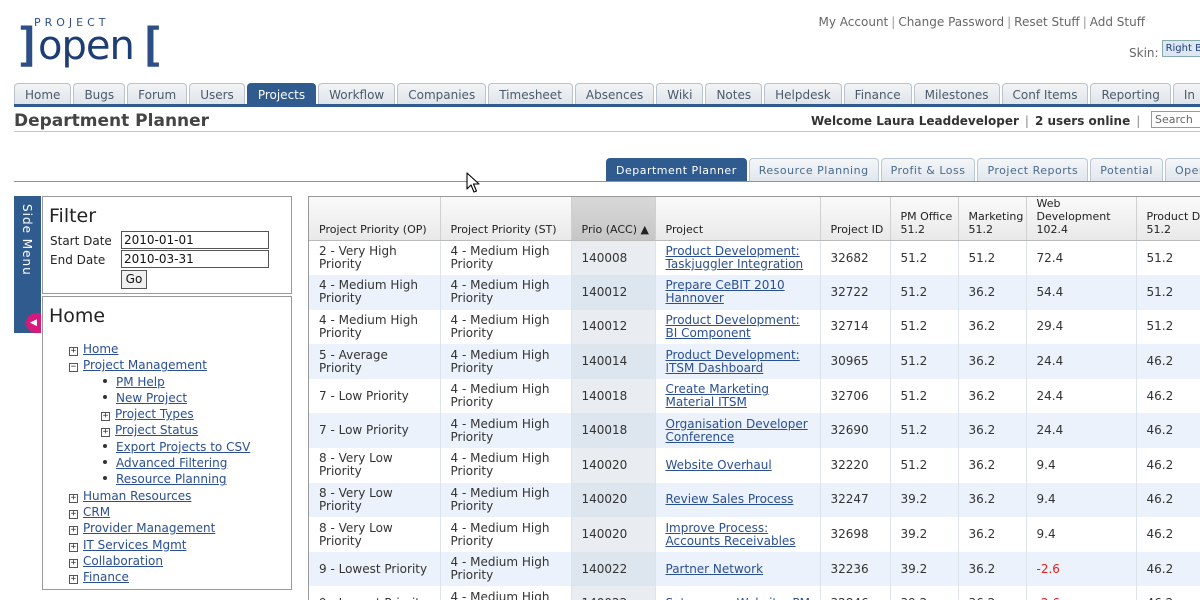 The width and height of the screenshot is (1200, 600). Describe the element at coordinates (134, 279) in the screenshot. I see `go-button: Go` at that location.